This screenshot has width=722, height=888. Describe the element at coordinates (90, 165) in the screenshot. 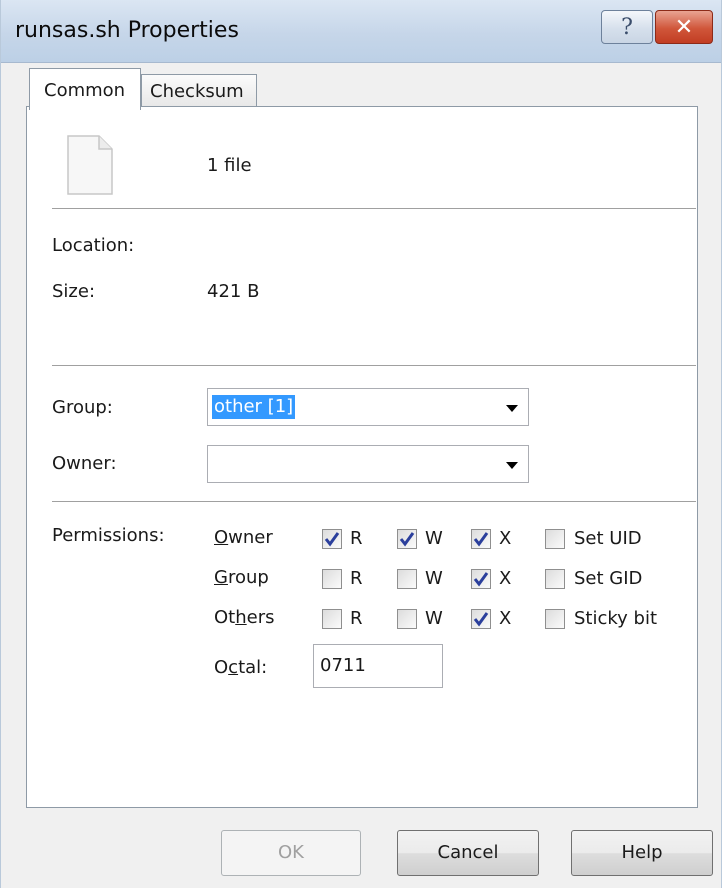

I see `file-icon` at that location.